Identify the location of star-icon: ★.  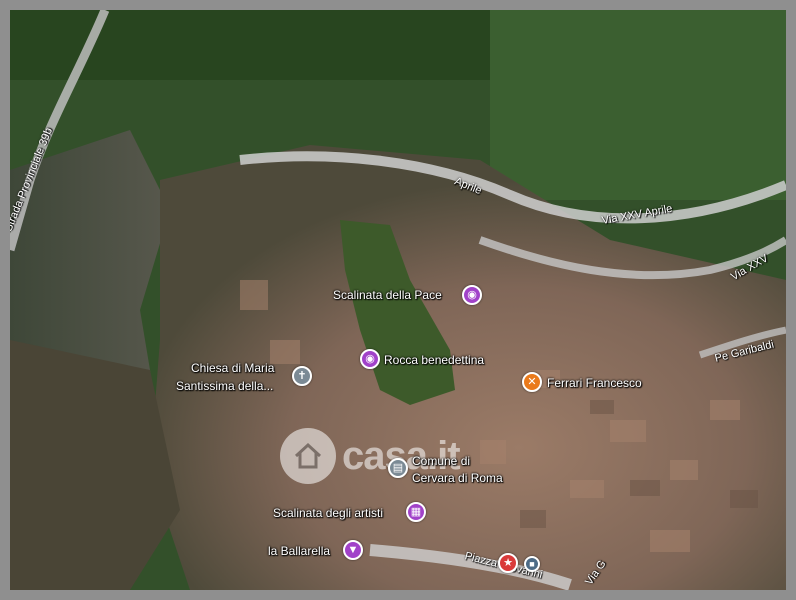
(508, 563).